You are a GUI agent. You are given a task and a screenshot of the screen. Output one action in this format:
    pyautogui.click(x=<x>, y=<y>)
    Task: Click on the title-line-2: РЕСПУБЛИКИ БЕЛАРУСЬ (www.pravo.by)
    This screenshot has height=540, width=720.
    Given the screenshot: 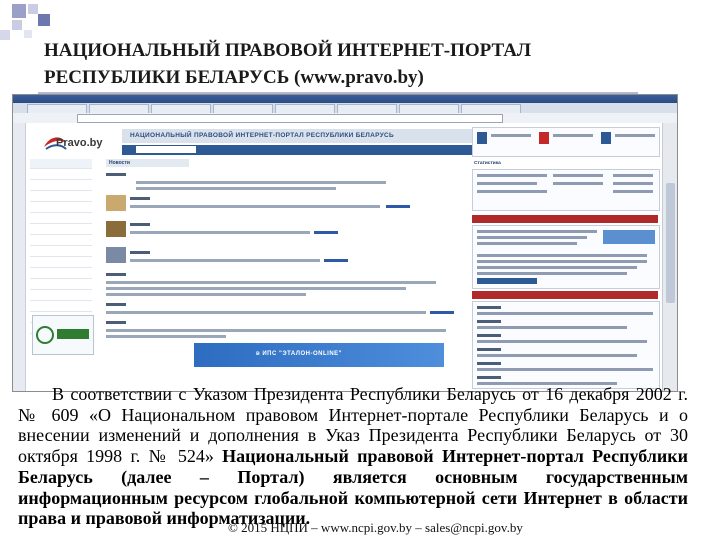 What is the action you would take?
    pyautogui.click(x=234, y=77)
    